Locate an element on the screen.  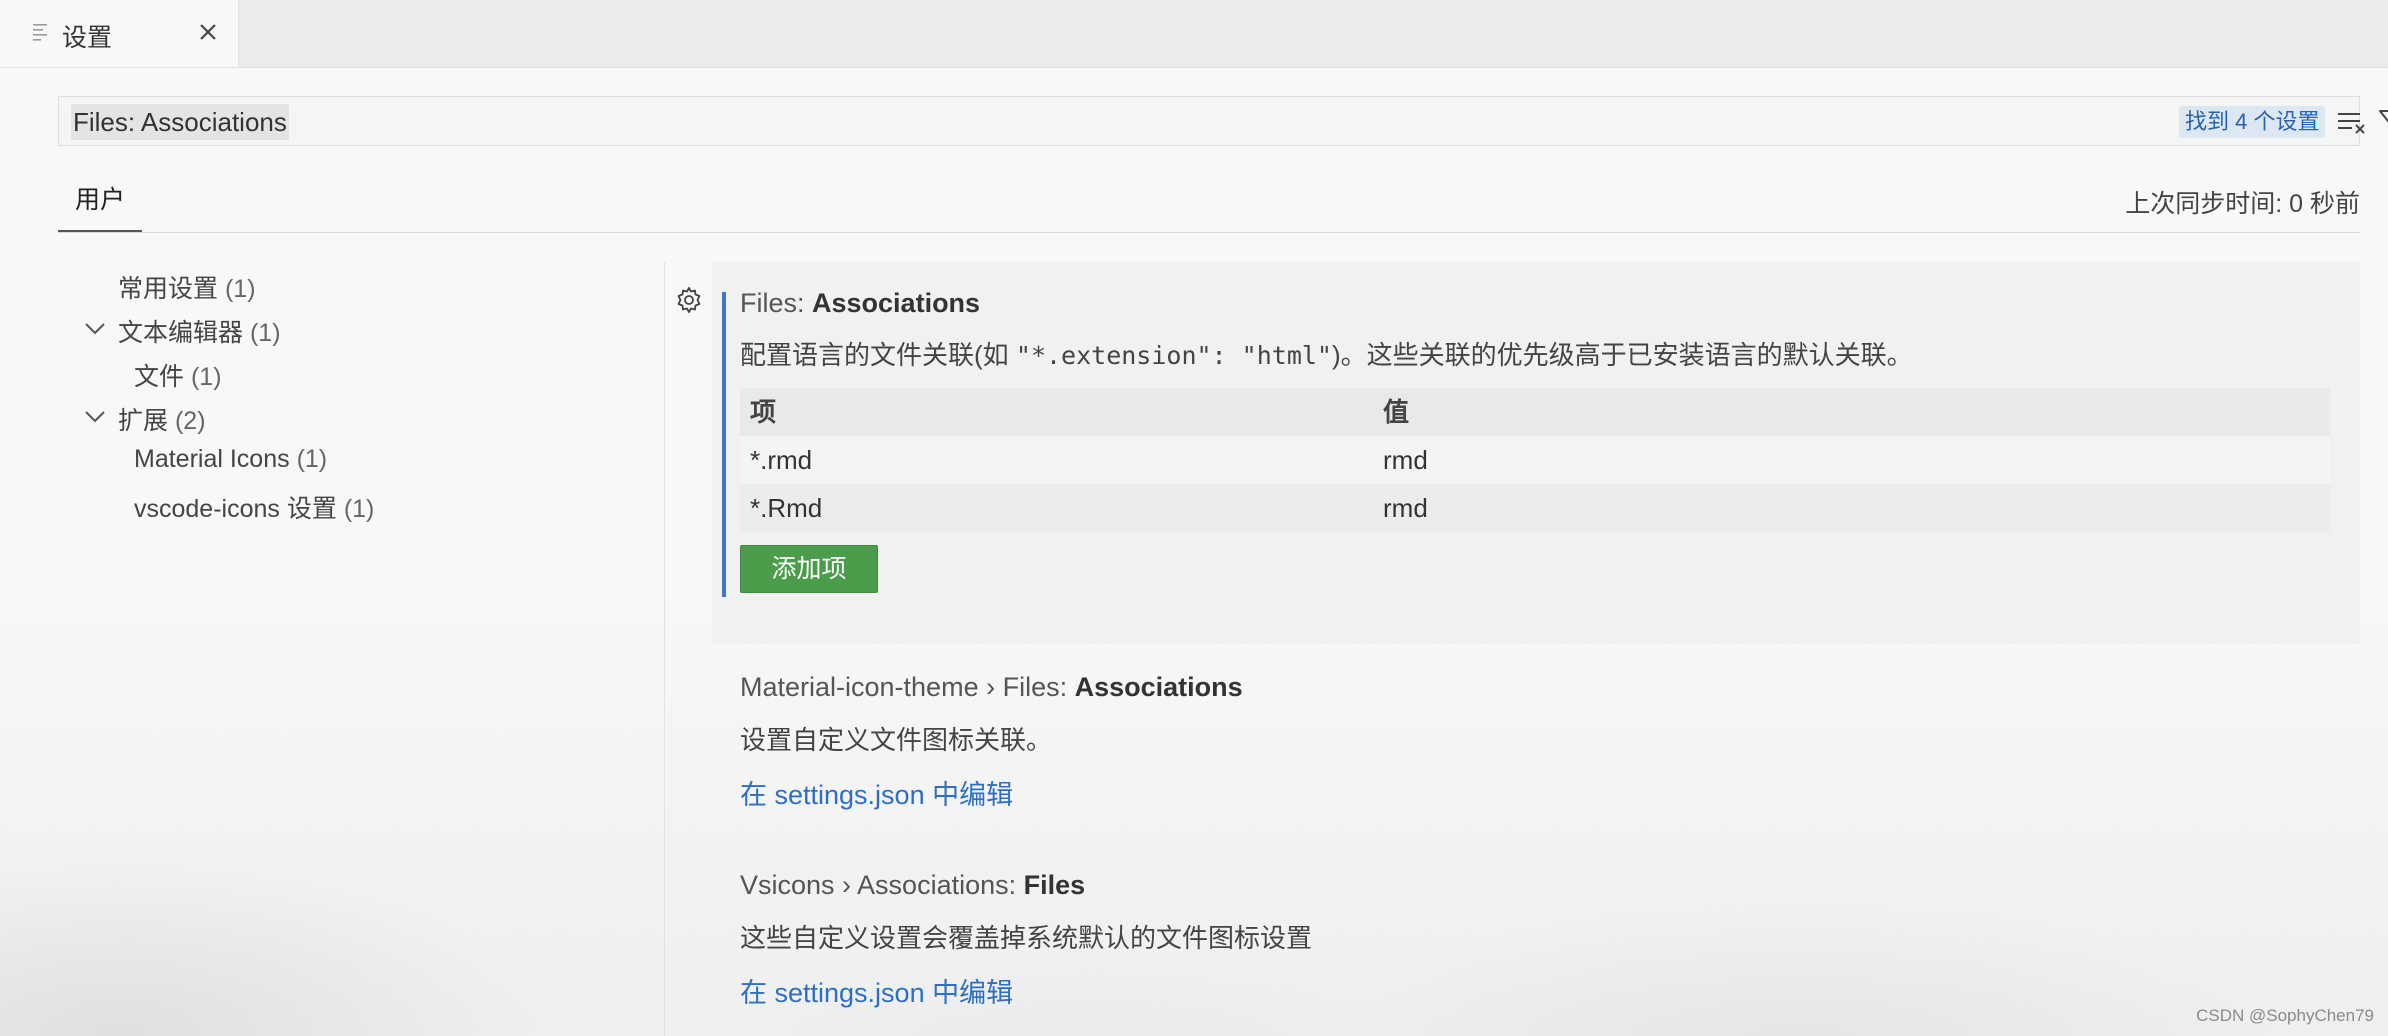
setting-title: Files: Associations is located at coordinates (860, 303).